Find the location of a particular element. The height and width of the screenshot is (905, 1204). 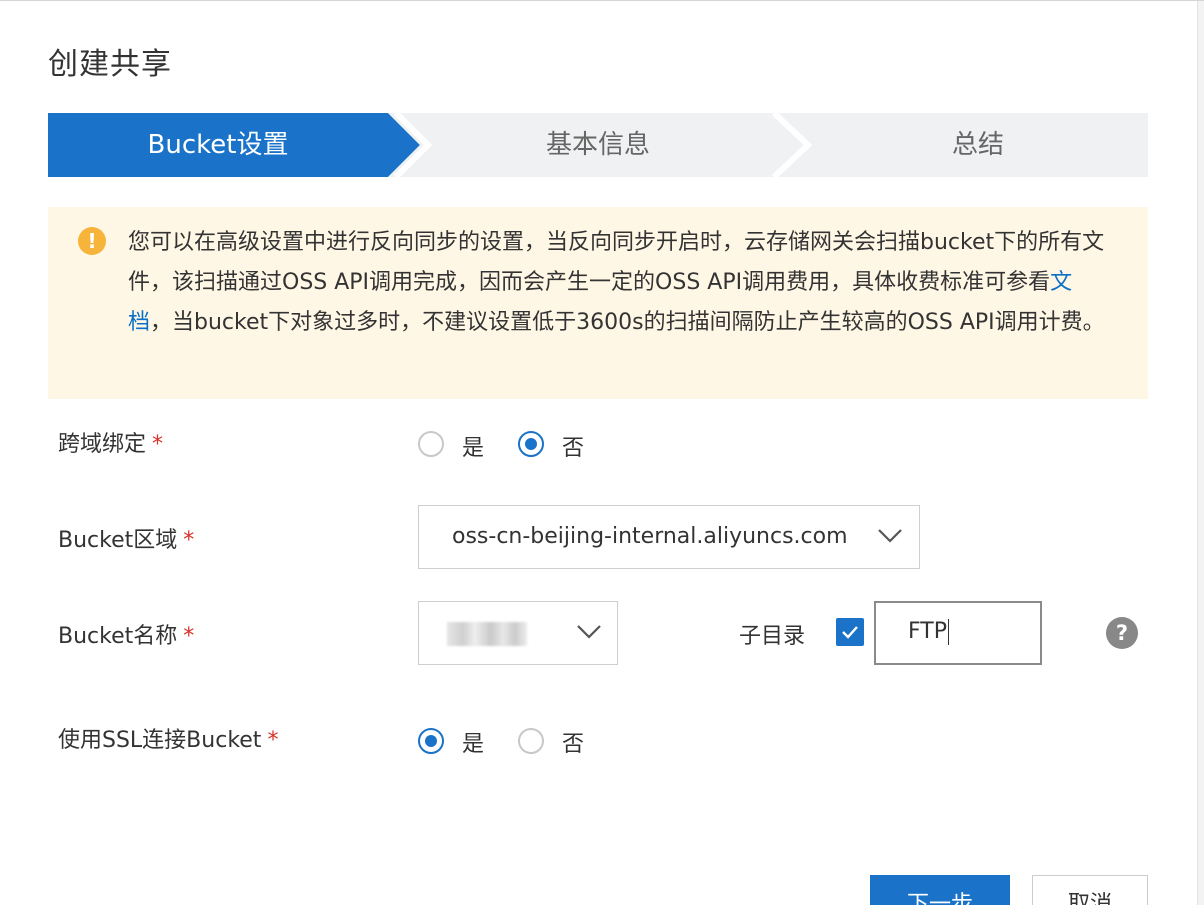

step-basic-info: 基本信息 is located at coordinates (597, 145).